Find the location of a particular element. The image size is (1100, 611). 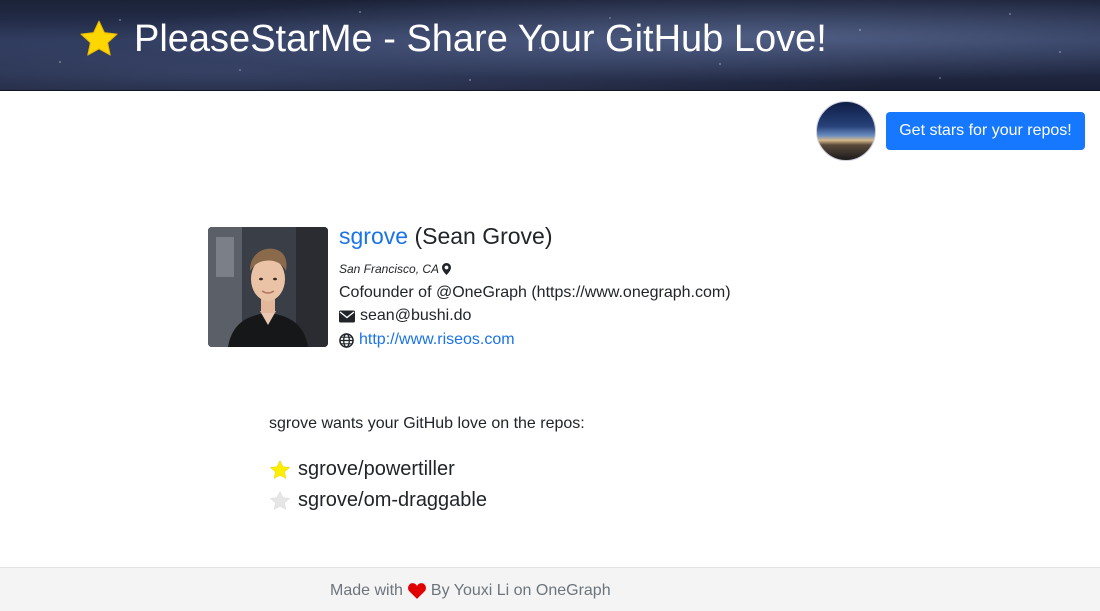

repo-item: sgrove/powertiller is located at coordinates (378, 469).